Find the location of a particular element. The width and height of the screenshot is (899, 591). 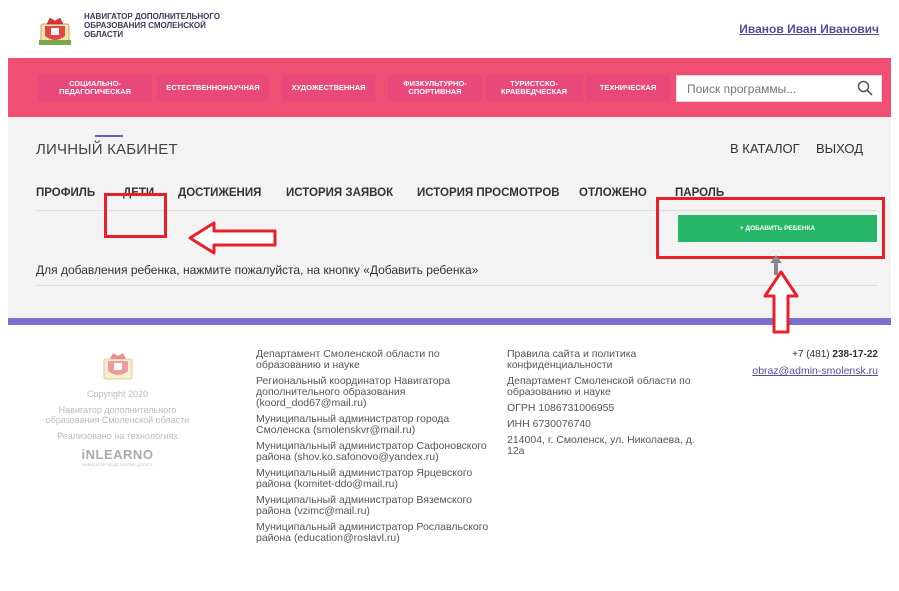

annotation-arrow-up-icon is located at coordinates (781, 302).